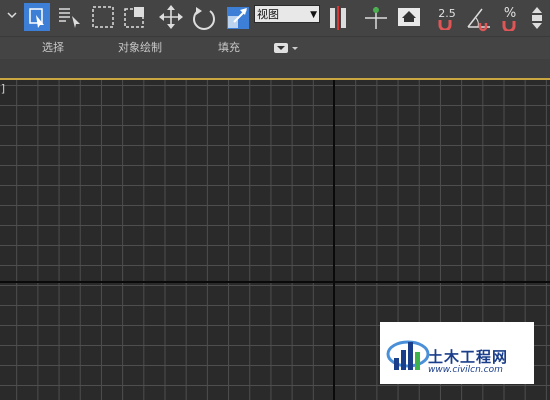 This screenshot has height=400, width=550. I want to click on chevron-down-icon: ▼, so click(313, 15).